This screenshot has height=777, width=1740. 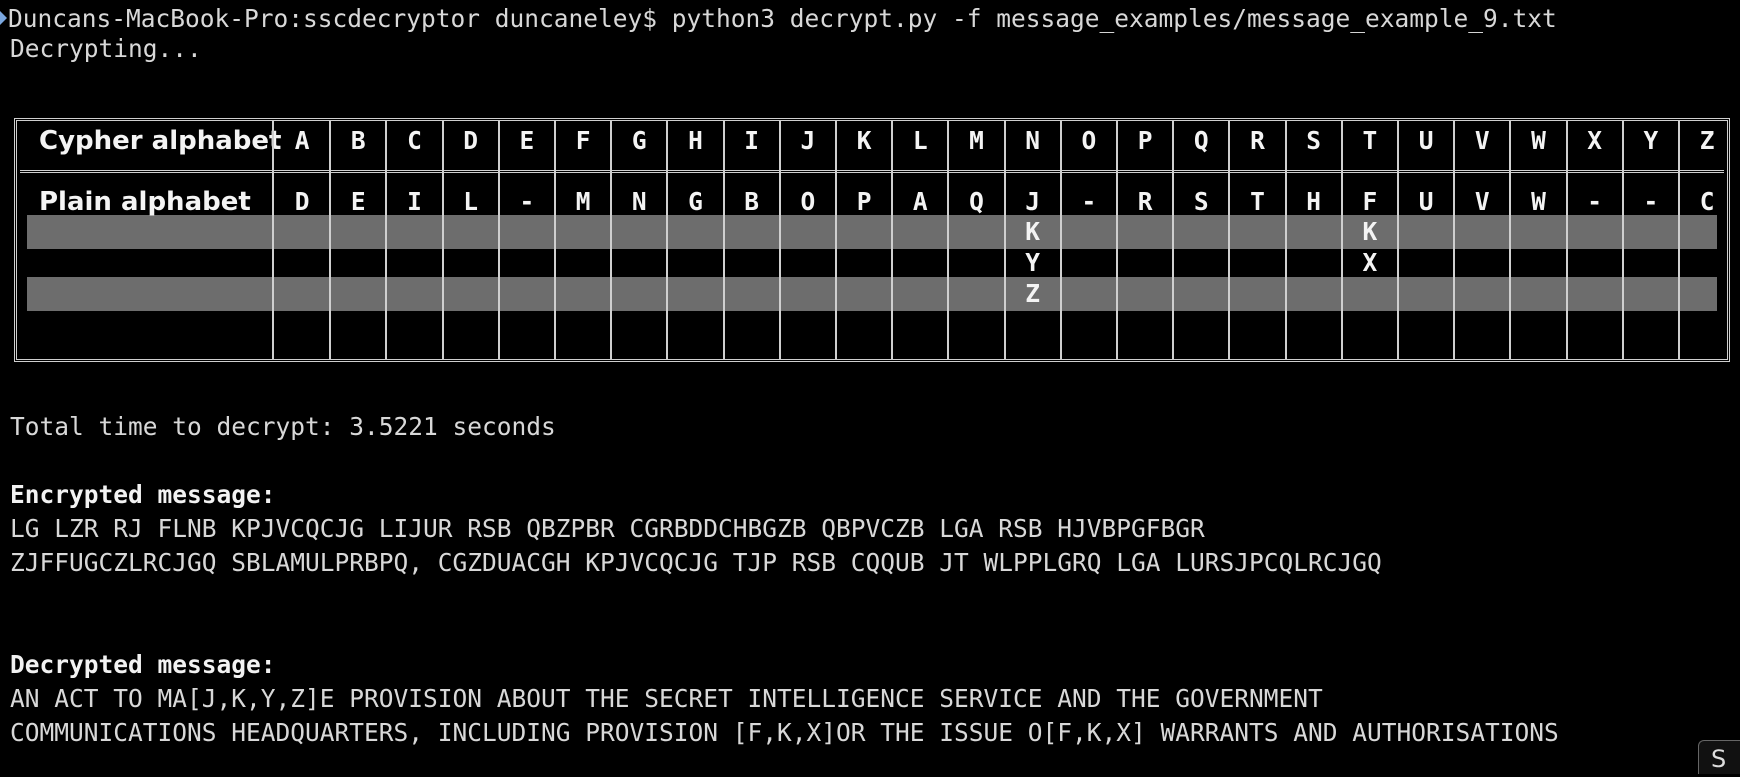 What do you see at coordinates (1033, 231) in the screenshot?
I see `alternate-letter-n-1: K` at bounding box center [1033, 231].